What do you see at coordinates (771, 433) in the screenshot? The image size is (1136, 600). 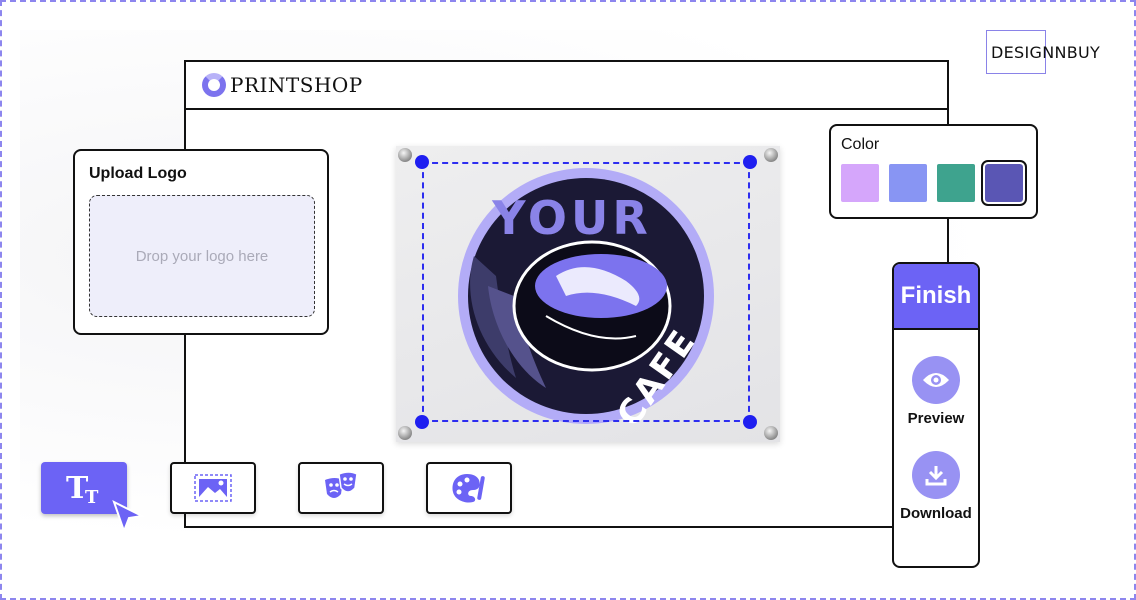 I see `screw-bottom-right` at bounding box center [771, 433].